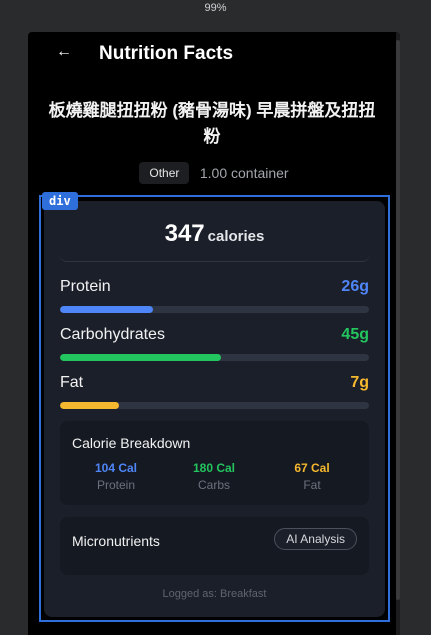 The height and width of the screenshot is (635, 431). What do you see at coordinates (398, 320) in the screenshot?
I see `scrollbar-thumb` at bounding box center [398, 320].